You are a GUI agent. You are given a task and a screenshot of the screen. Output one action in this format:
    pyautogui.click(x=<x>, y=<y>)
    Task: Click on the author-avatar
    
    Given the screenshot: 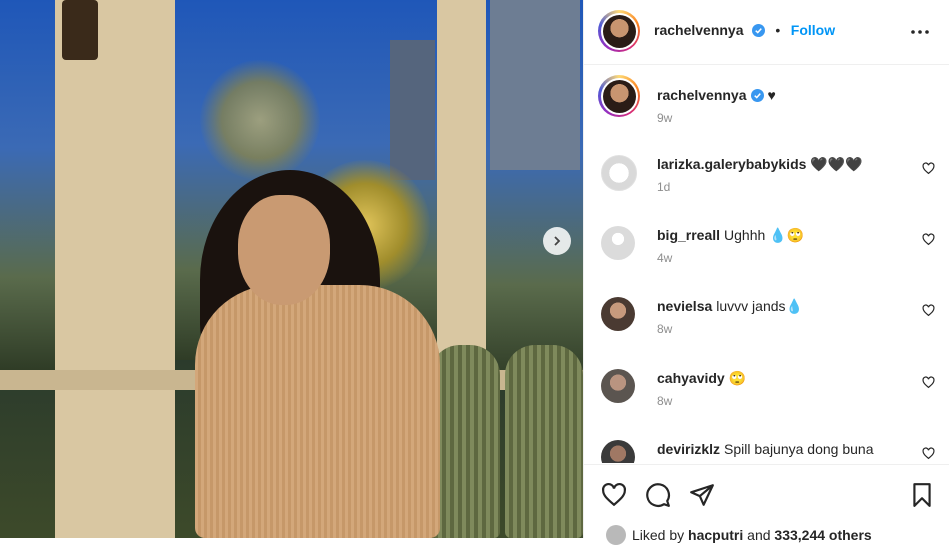 What is the action you would take?
    pyautogui.click(x=619, y=31)
    